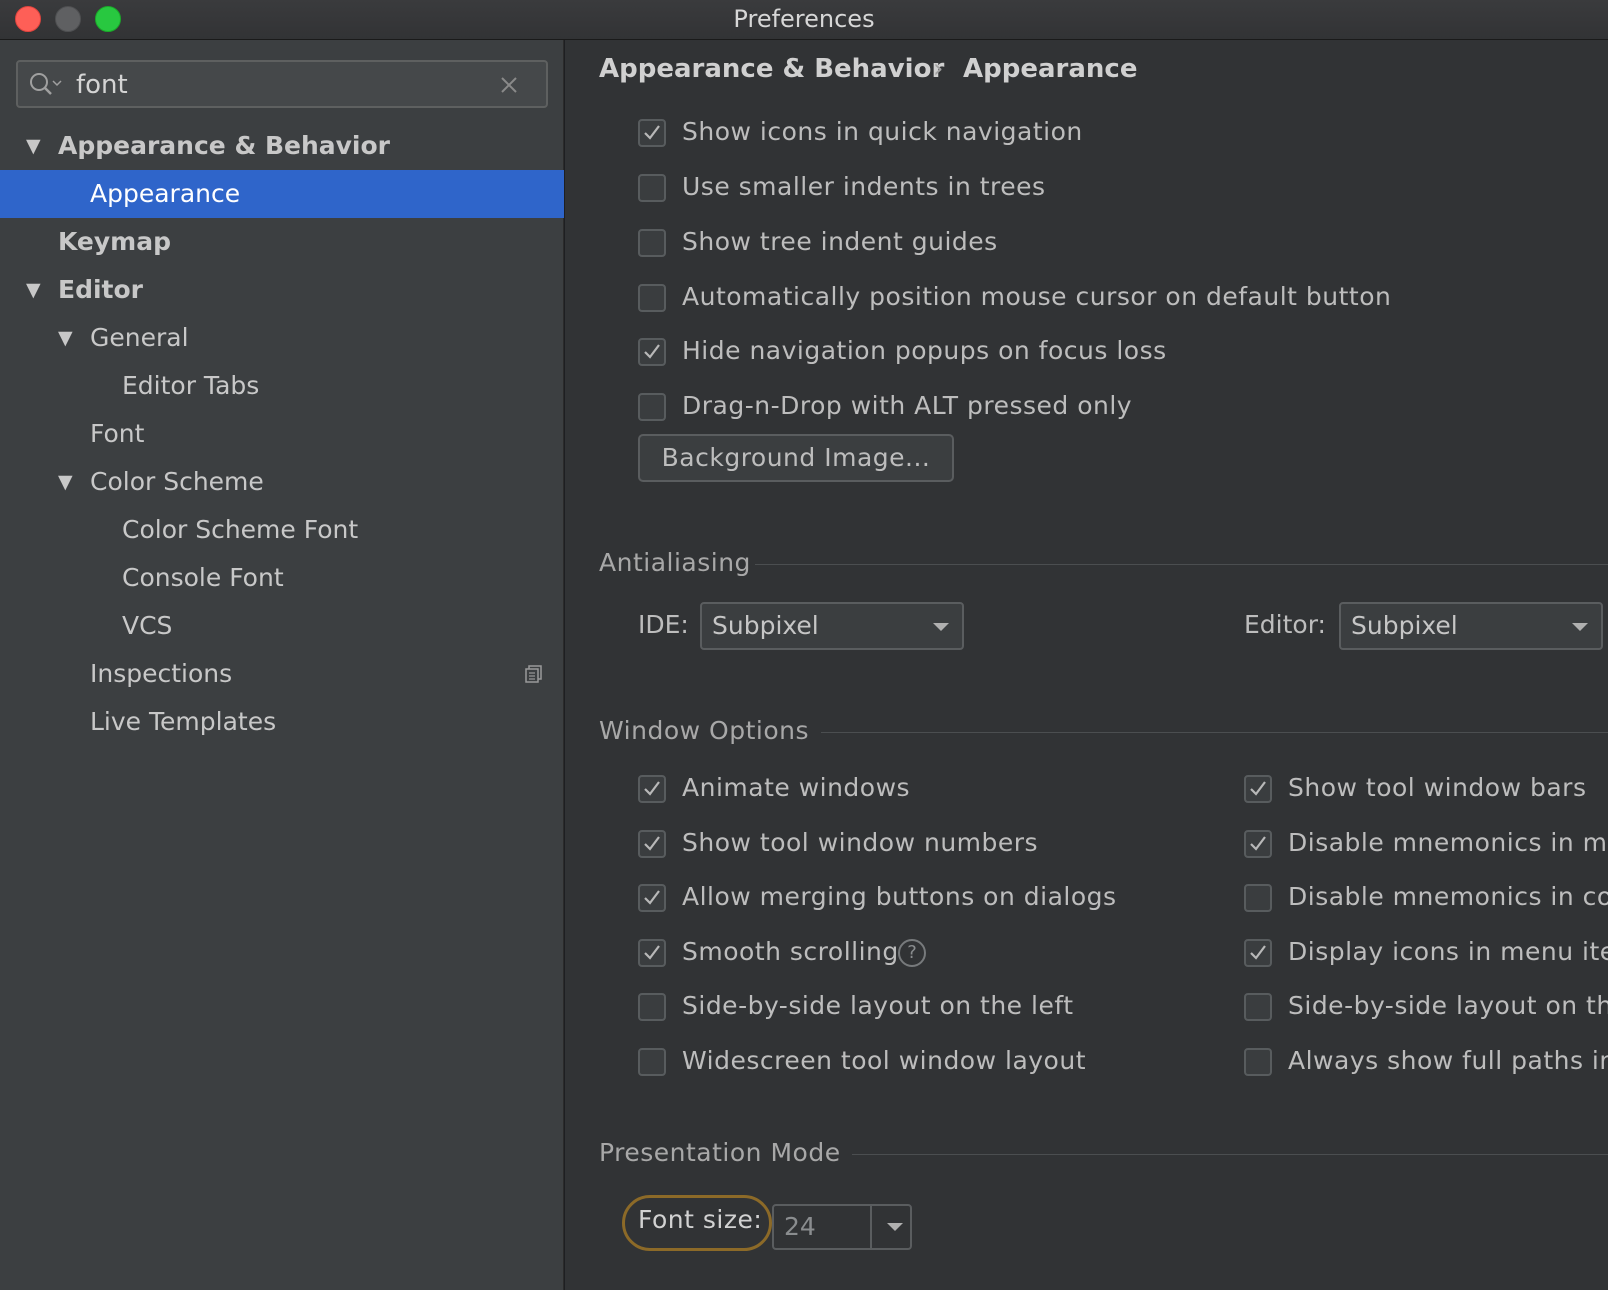 This screenshot has width=1608, height=1290. I want to click on breadcrumb-parent: Appearance & Behavior, so click(771, 69).